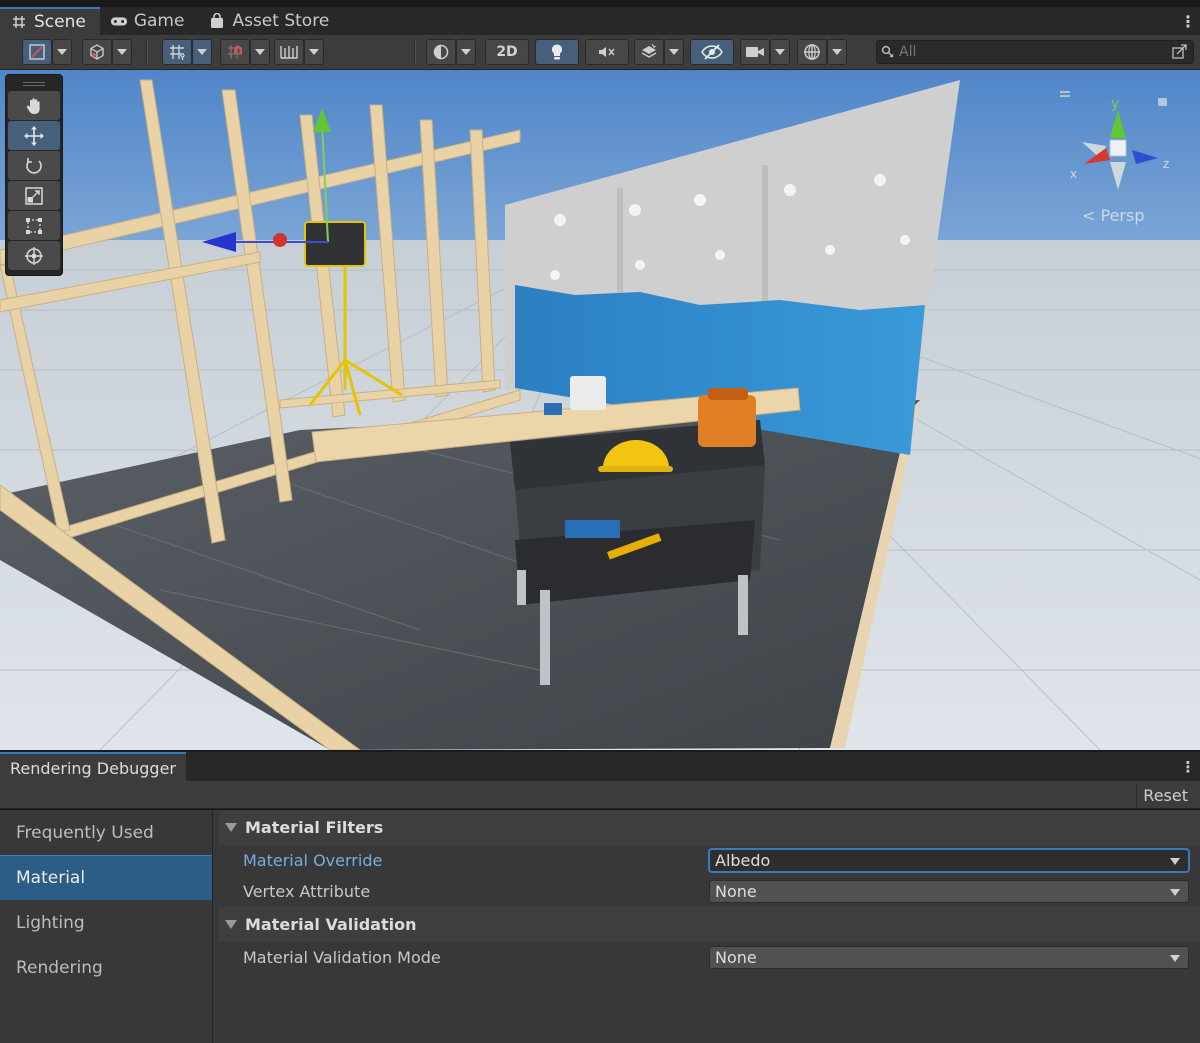  Describe the element at coordinates (1122, 215) in the screenshot. I see `projection-text: Persp` at that location.